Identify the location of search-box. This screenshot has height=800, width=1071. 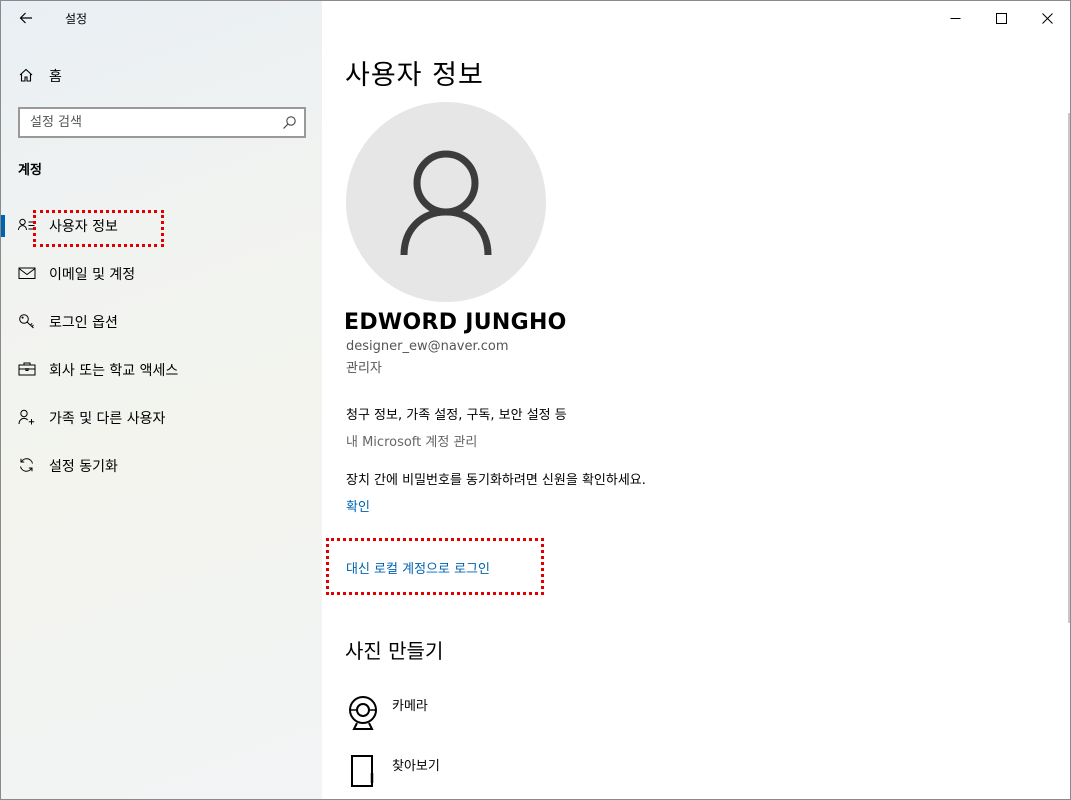
(162, 122).